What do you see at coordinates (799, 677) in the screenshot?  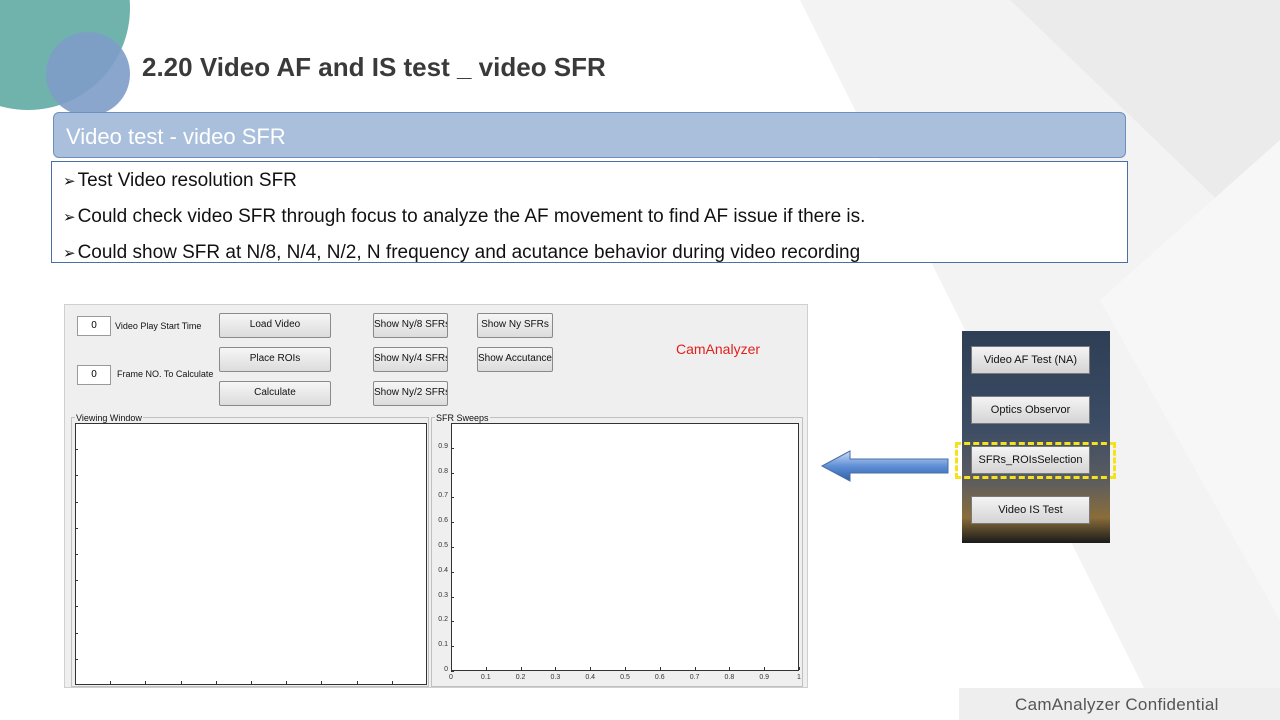 I see `x-tick-label: 1` at bounding box center [799, 677].